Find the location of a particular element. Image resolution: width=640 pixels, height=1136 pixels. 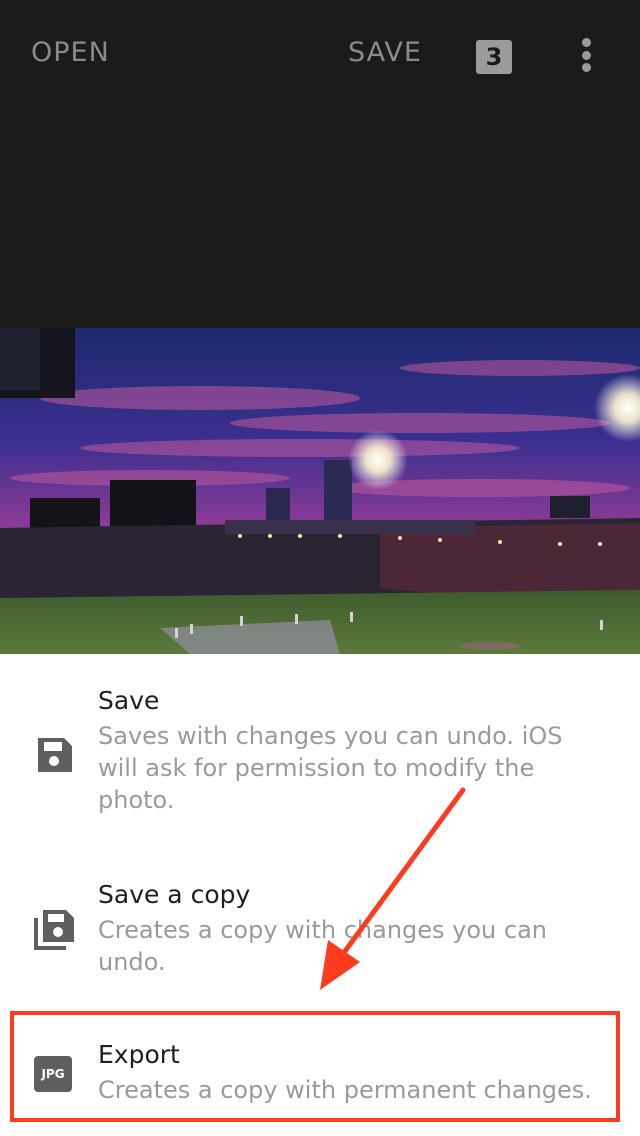

save-button: SAVE is located at coordinates (385, 52).